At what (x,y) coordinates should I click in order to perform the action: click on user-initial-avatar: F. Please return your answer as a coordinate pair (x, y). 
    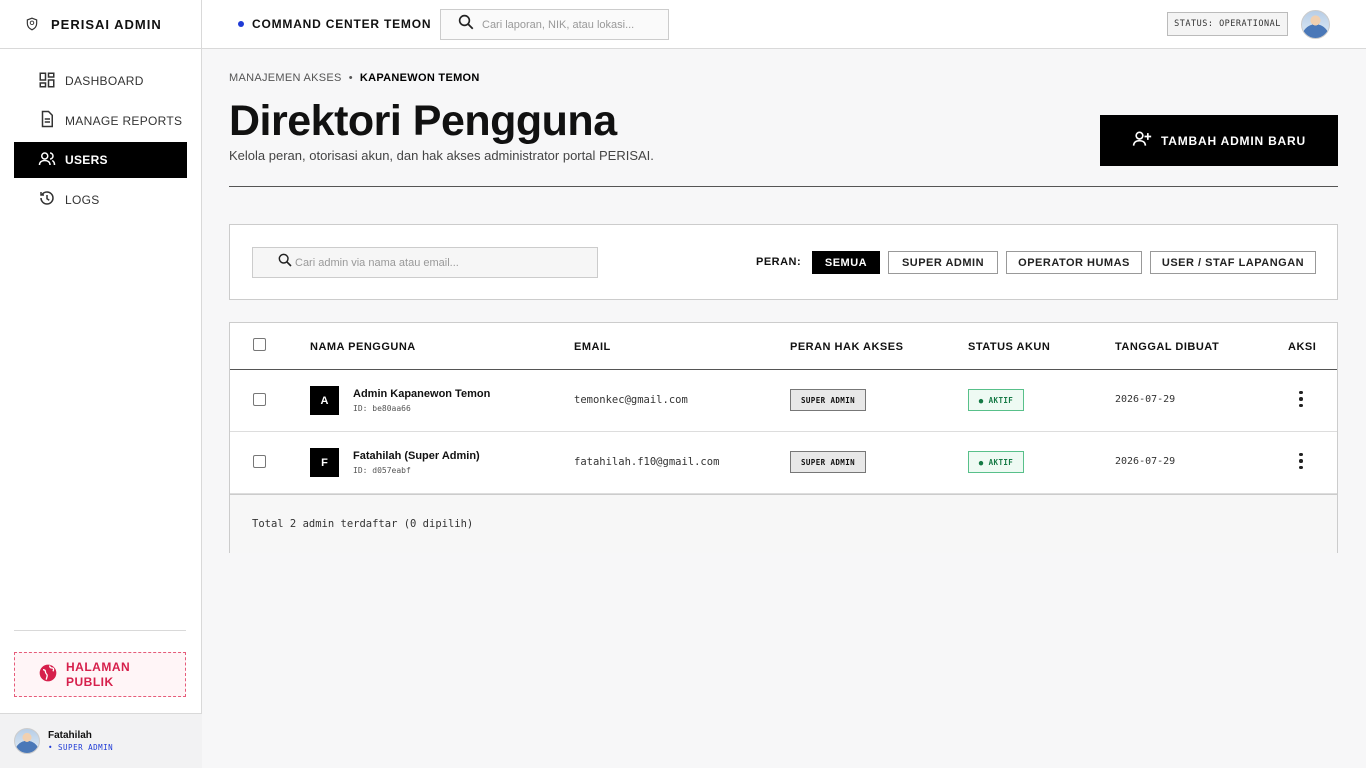
    Looking at the image, I should click on (324, 462).